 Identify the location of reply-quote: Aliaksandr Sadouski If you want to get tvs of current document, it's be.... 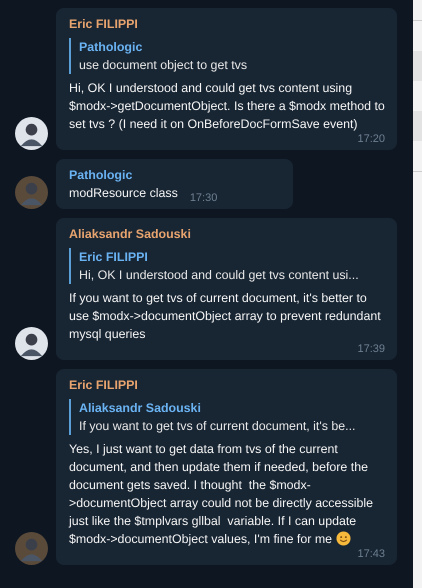
(227, 417).